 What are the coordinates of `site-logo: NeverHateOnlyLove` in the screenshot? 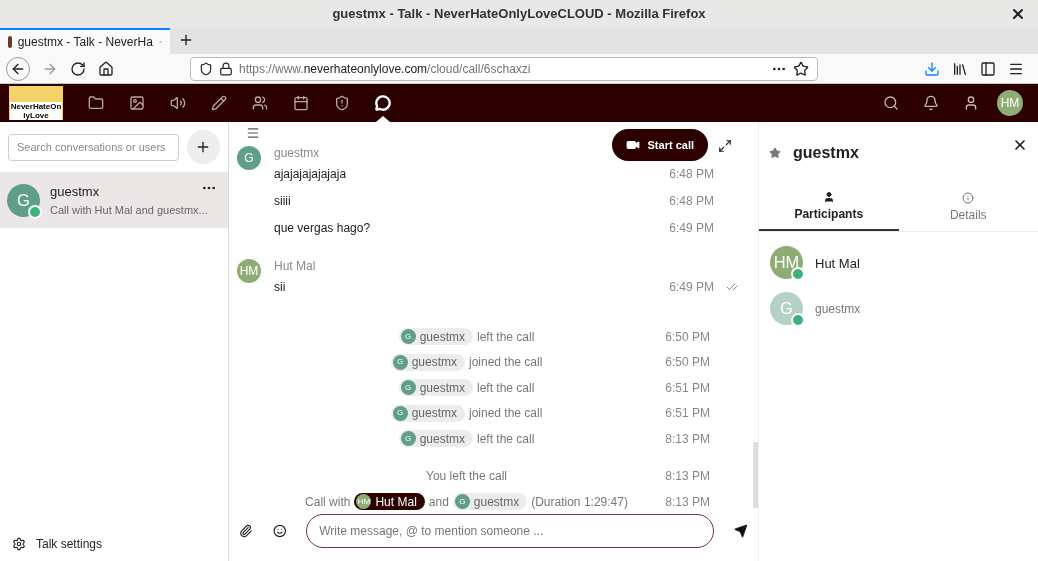 It's located at (36, 103).